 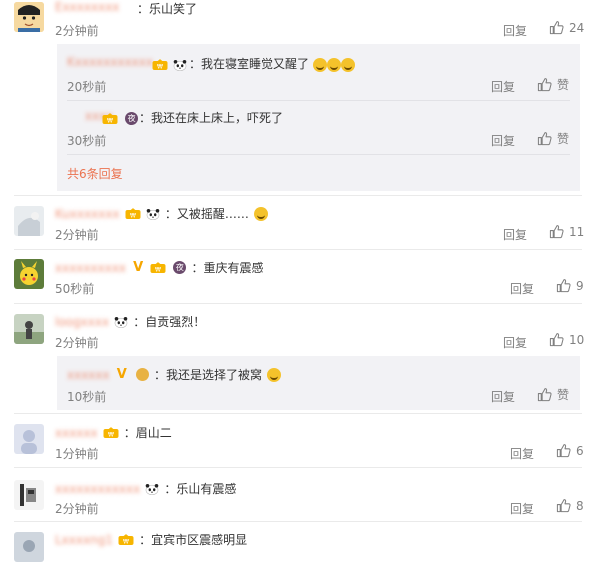 What do you see at coordinates (207, 375) in the screenshot?
I see `reply-text: ：我还是选择了被窝` at bounding box center [207, 375].